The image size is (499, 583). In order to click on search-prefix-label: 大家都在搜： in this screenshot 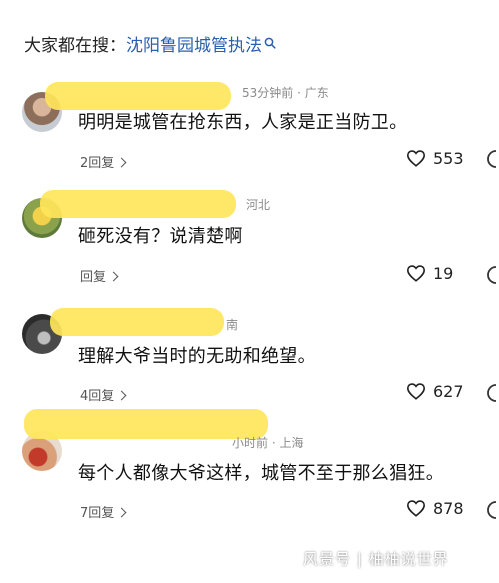, I will do `click(75, 46)`.